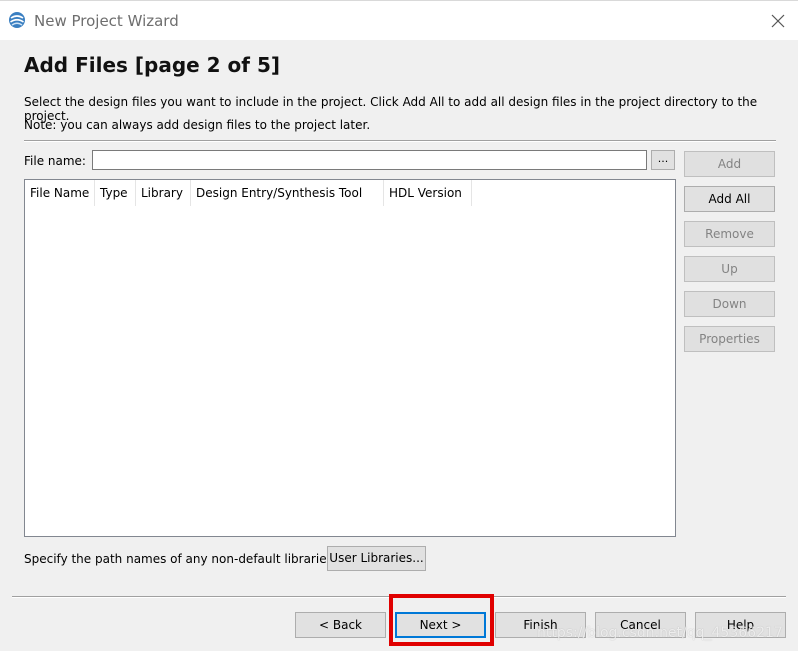 Image resolution: width=798 pixels, height=651 pixels. What do you see at coordinates (287, 193) in the screenshot?
I see `column-header-design-entry-tool: Design Entry/Synthesis Tool` at bounding box center [287, 193].